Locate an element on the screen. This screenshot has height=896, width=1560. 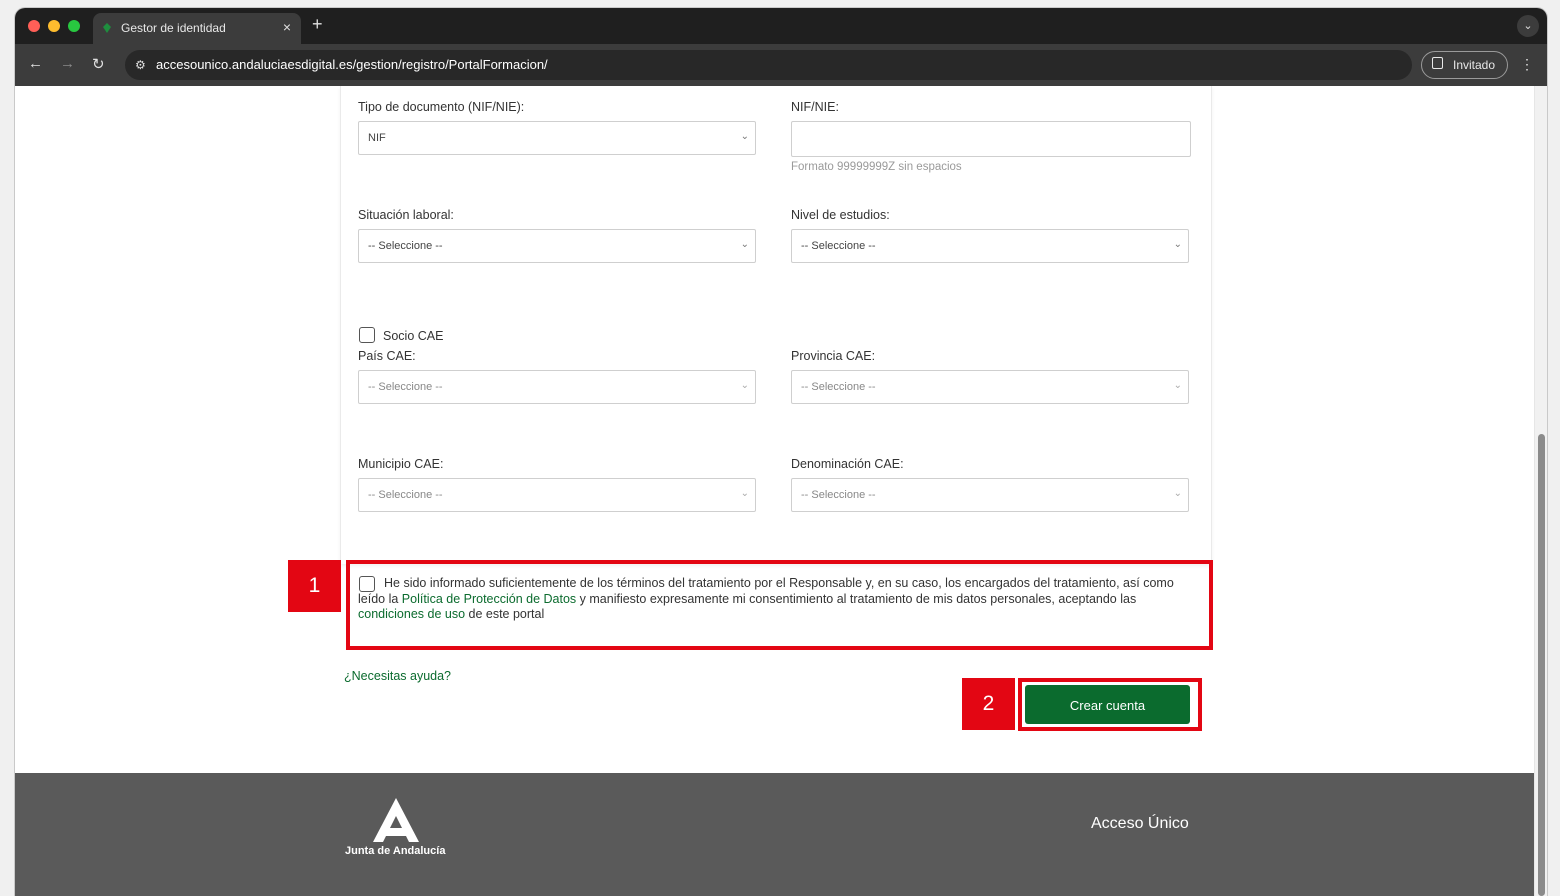
close-window-button is located at coordinates (34, 26).